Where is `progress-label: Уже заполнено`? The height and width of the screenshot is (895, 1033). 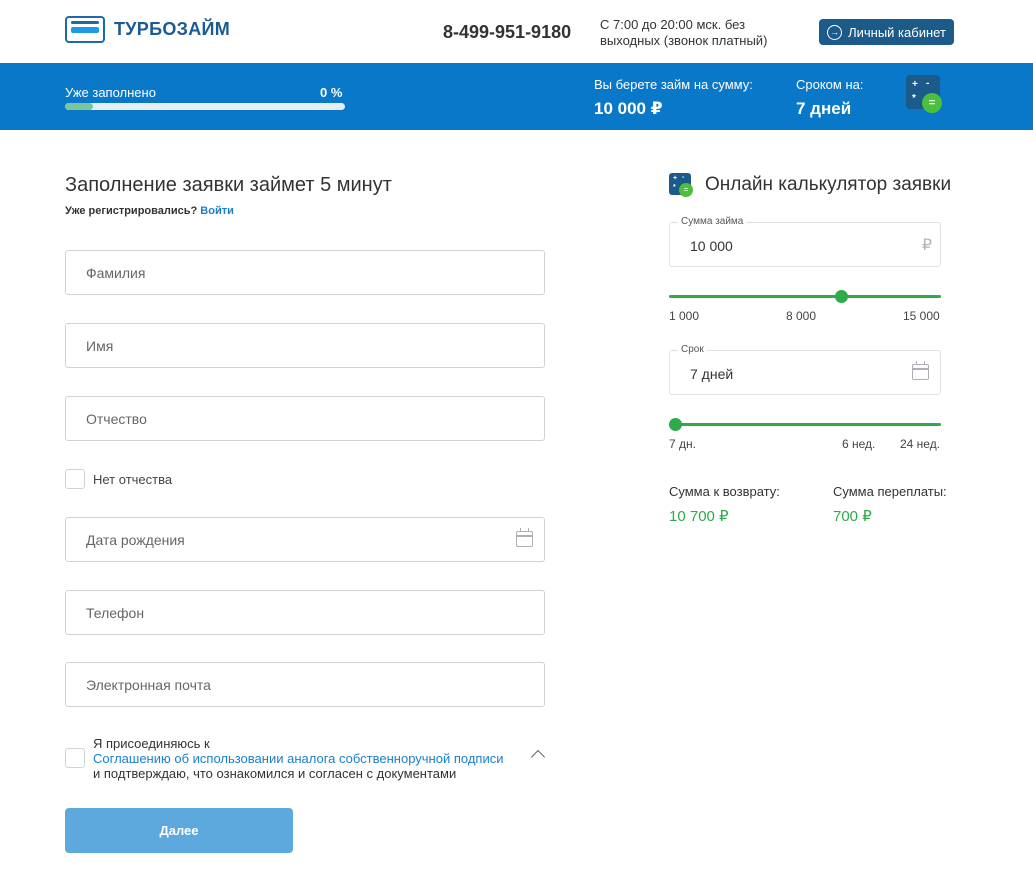 progress-label: Уже заполнено is located at coordinates (110, 92).